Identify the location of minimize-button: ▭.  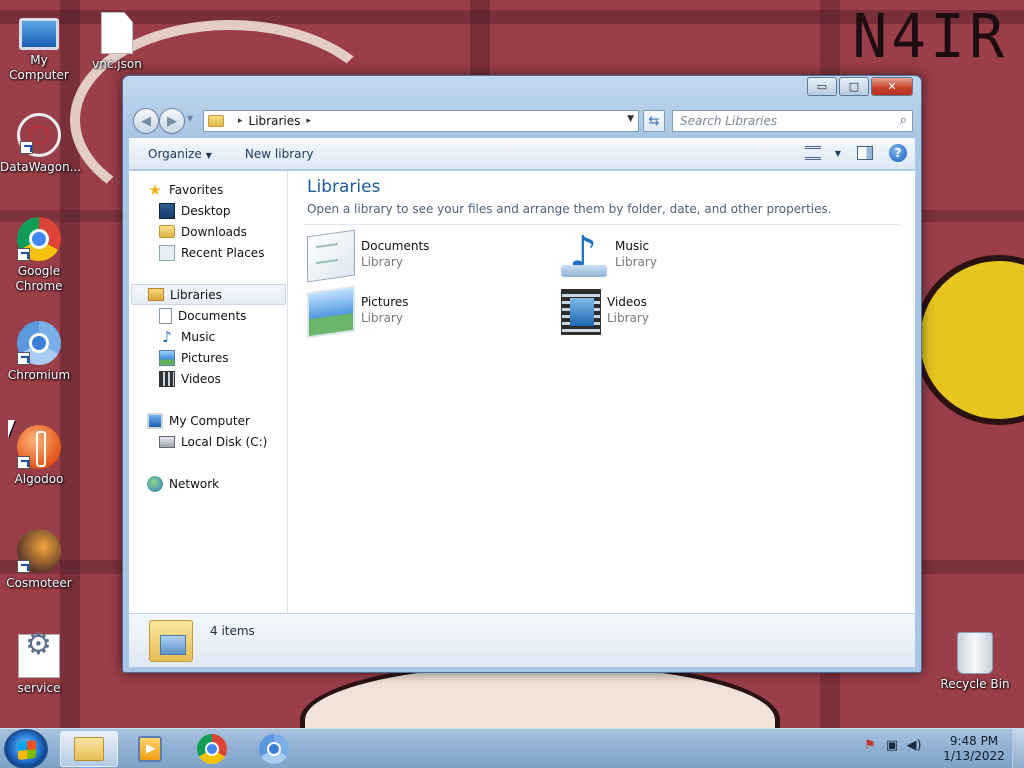
(822, 86).